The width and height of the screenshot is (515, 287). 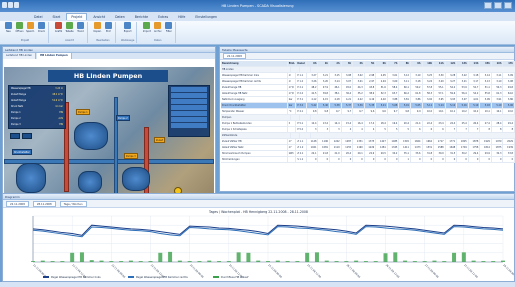 I want to click on table-cell: 3,93, so click(x=452, y=99).